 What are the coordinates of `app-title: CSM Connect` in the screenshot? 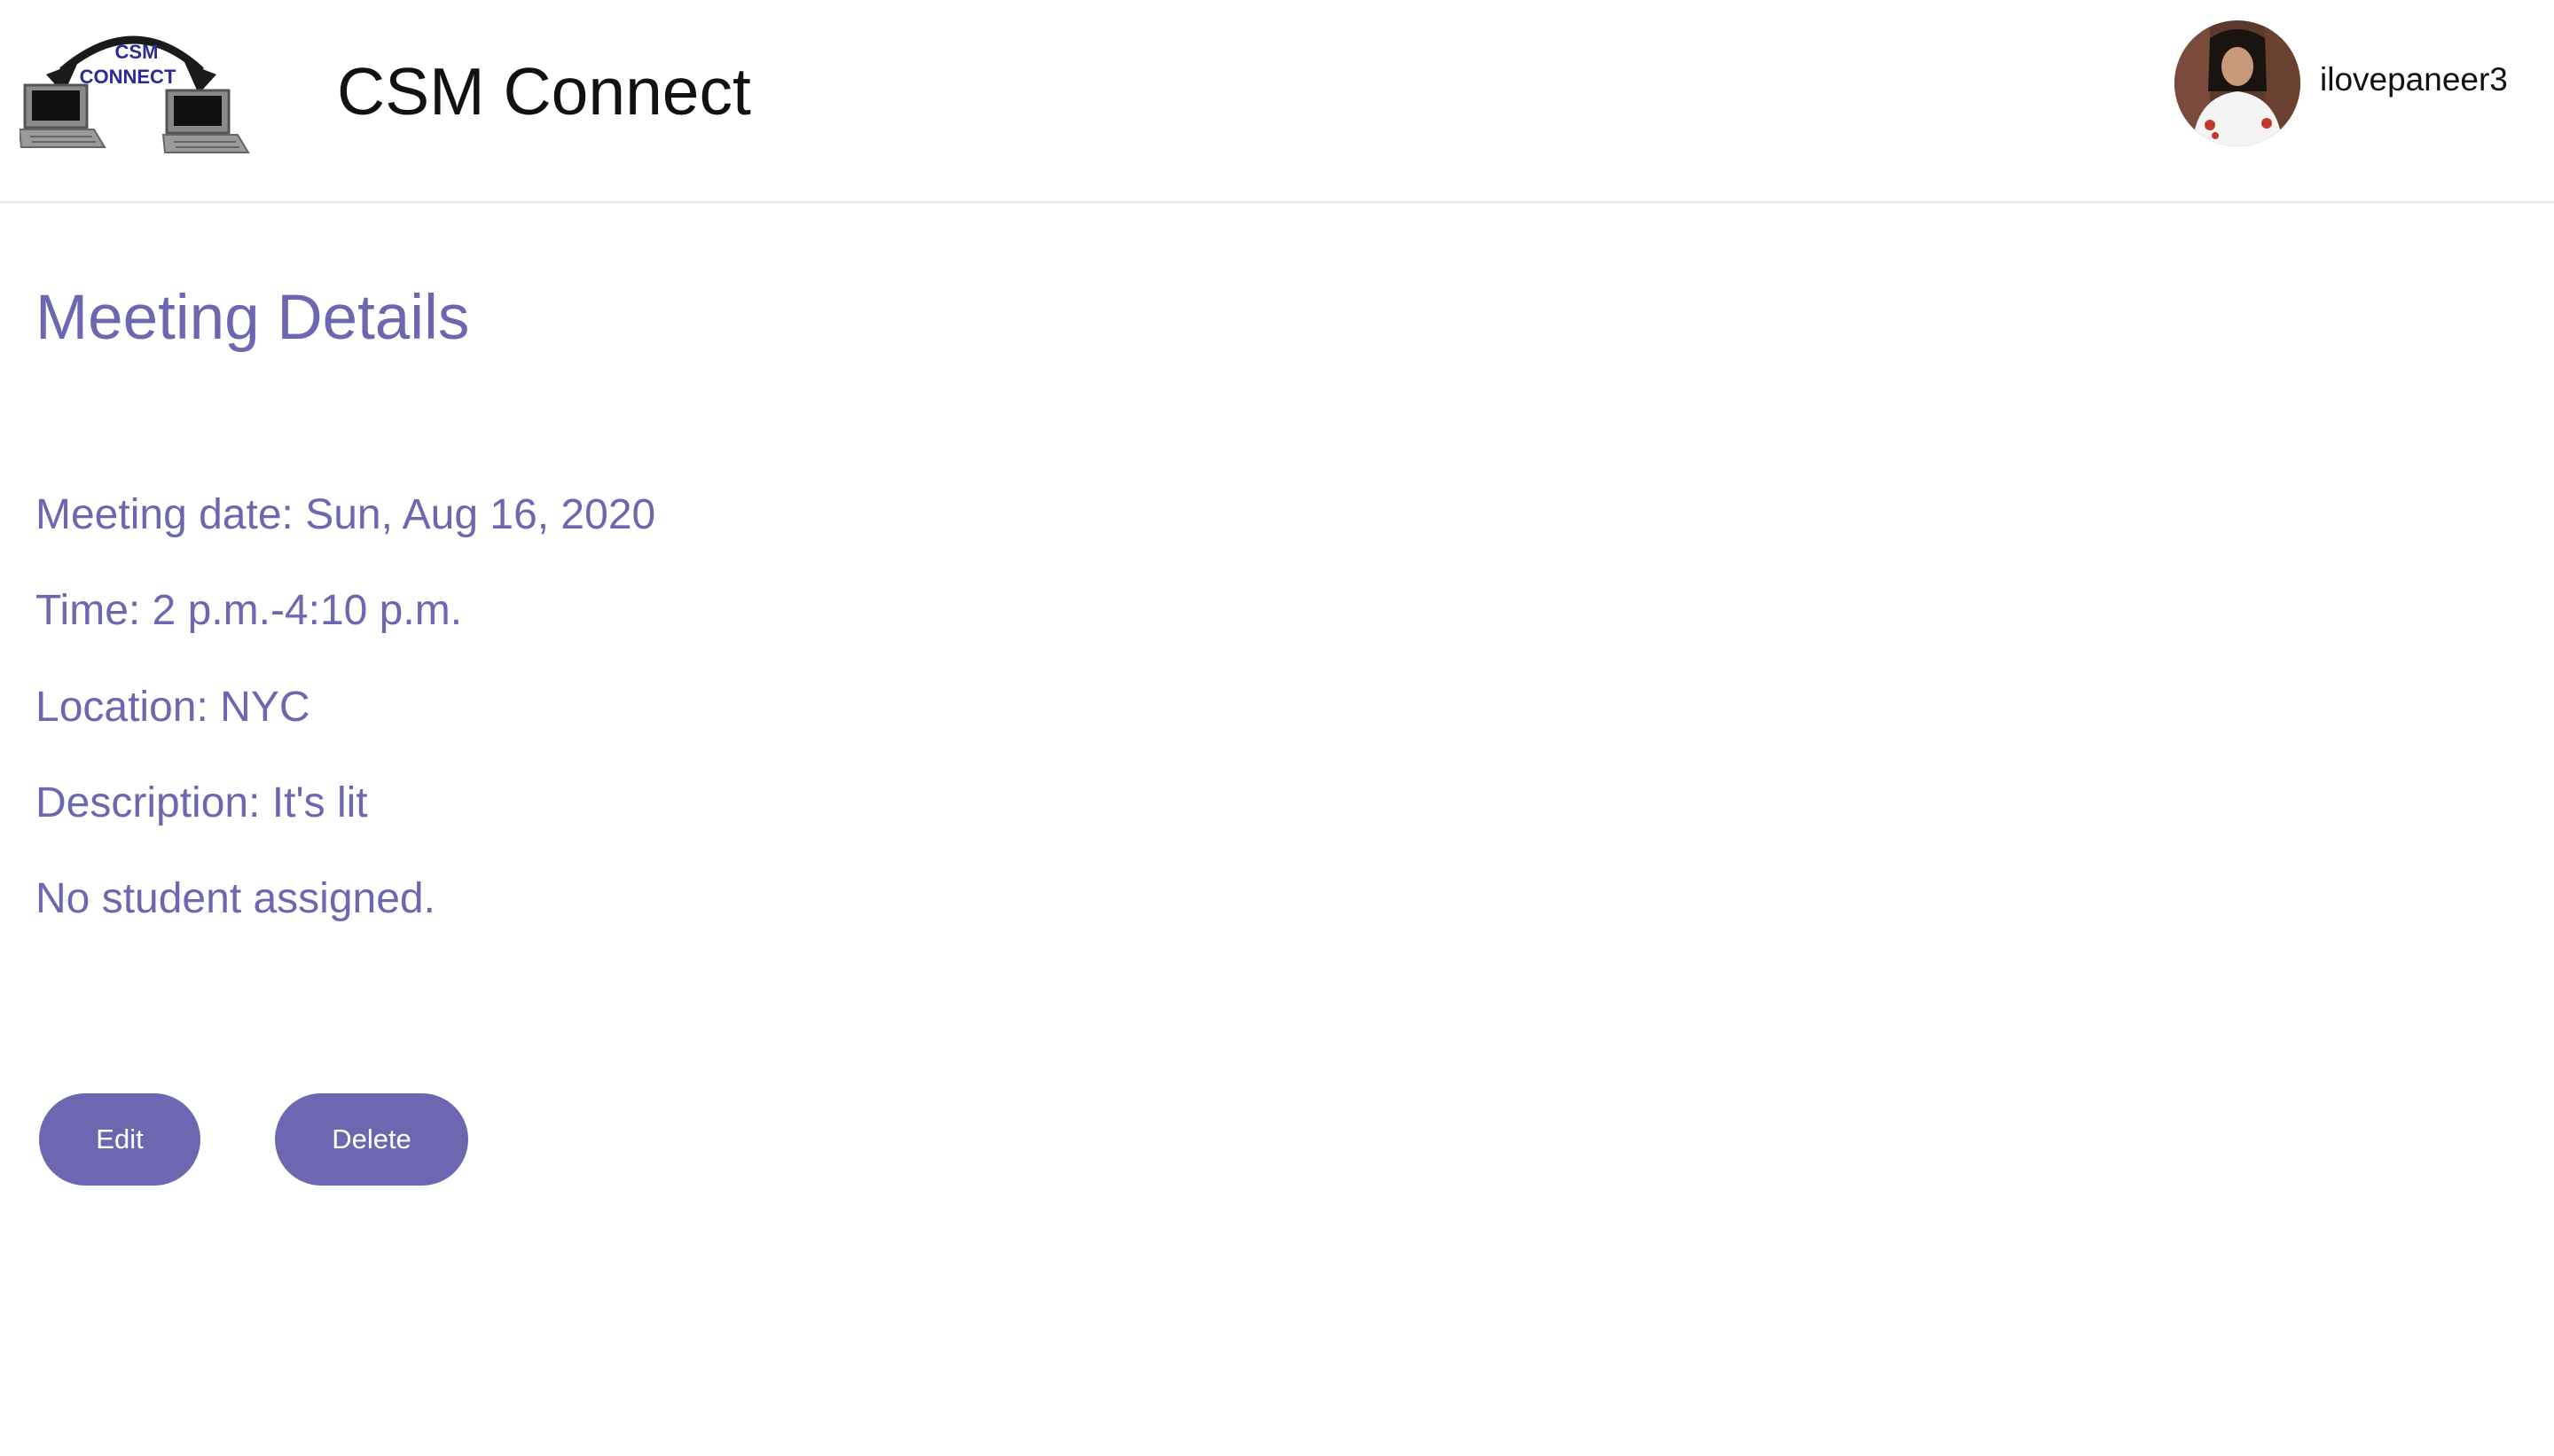 It's located at (544, 91).